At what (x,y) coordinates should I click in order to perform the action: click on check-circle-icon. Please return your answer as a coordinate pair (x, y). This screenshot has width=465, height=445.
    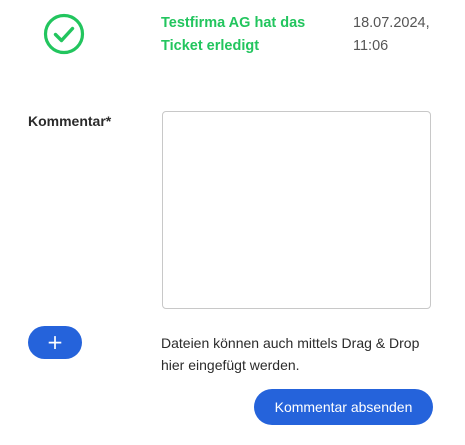
    Looking at the image, I should click on (64, 34).